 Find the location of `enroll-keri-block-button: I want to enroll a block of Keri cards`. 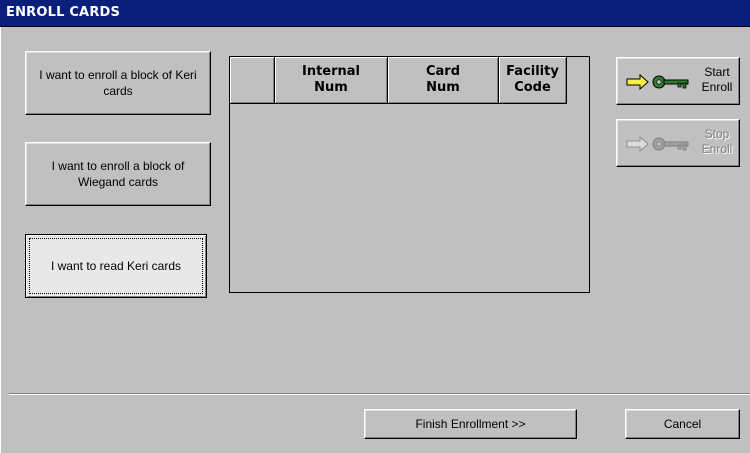

enroll-keri-block-button: I want to enroll a block of Keri cards is located at coordinates (118, 83).